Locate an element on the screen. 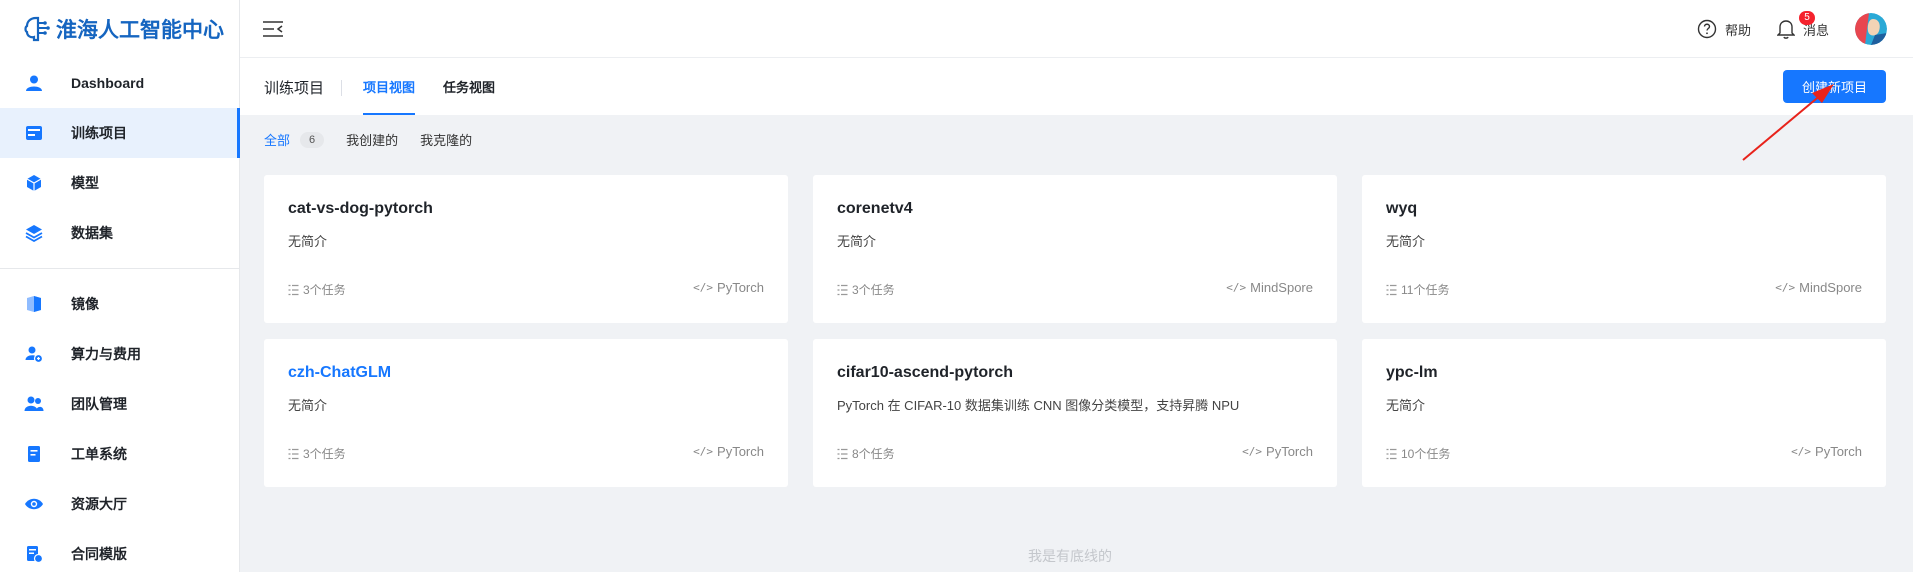  project-title: cat-vs-dog-pytorch is located at coordinates (360, 208).